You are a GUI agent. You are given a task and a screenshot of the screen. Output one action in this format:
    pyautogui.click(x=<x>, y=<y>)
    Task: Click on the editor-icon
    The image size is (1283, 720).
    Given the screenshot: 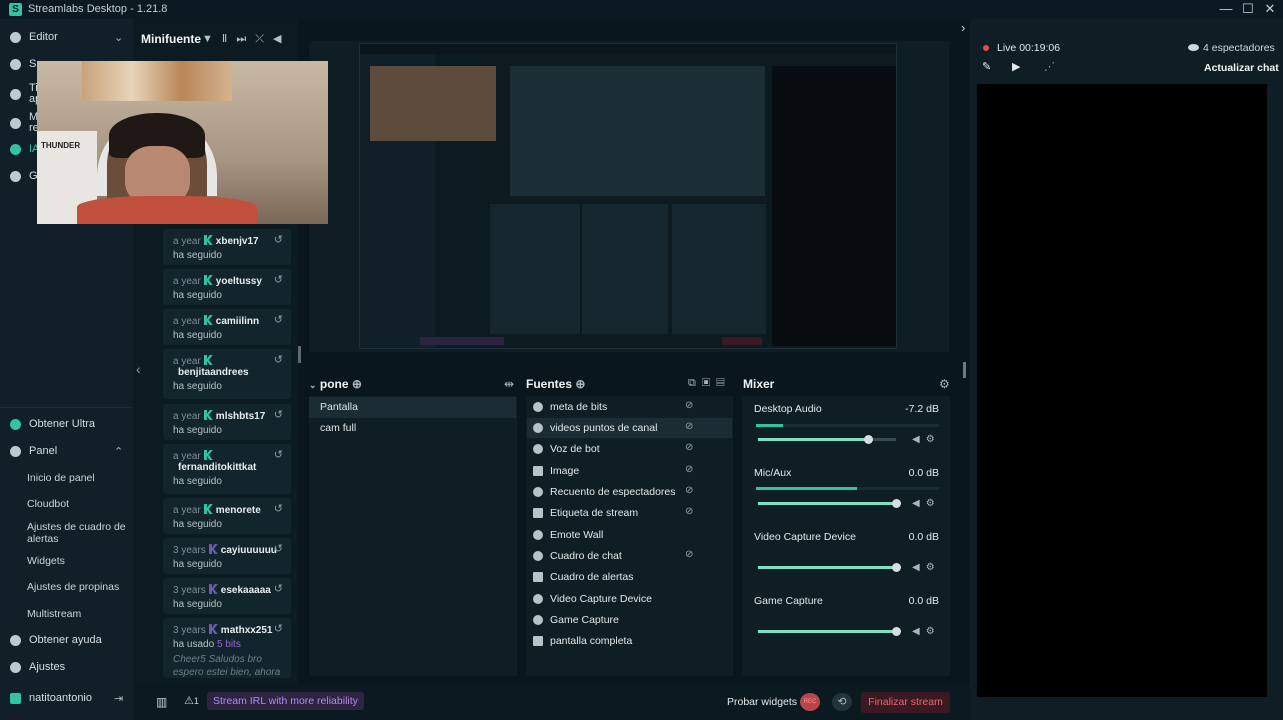 What is the action you would take?
    pyautogui.click(x=15, y=37)
    